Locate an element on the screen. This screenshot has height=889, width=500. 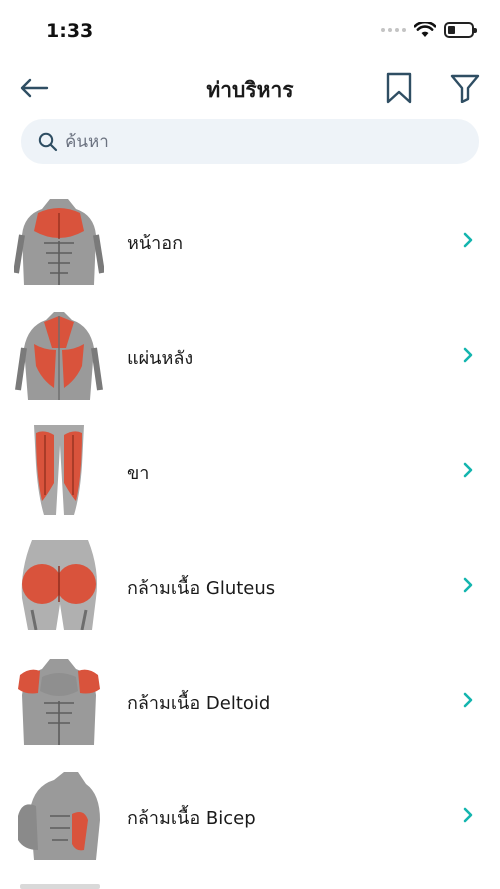
page-title: ท่าบริหาร is located at coordinates (250, 90).